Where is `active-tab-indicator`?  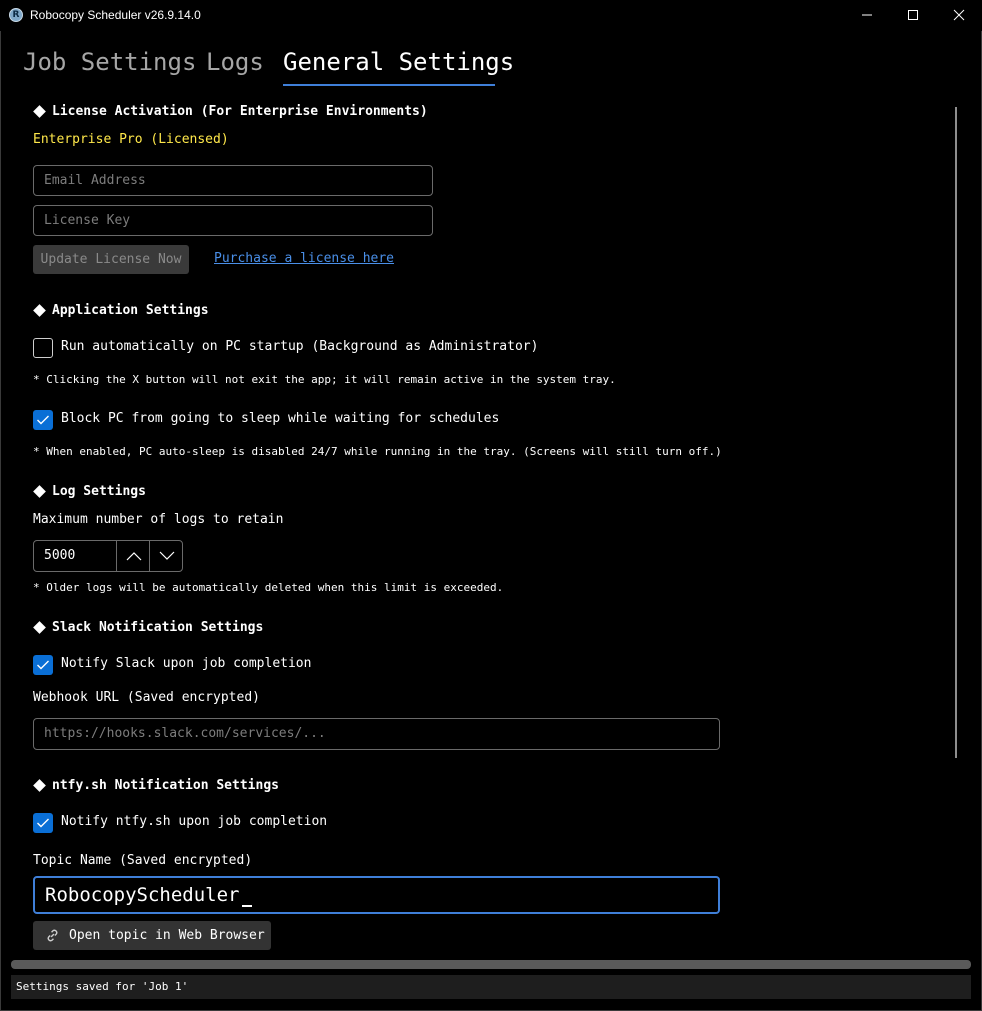
active-tab-indicator is located at coordinates (389, 85).